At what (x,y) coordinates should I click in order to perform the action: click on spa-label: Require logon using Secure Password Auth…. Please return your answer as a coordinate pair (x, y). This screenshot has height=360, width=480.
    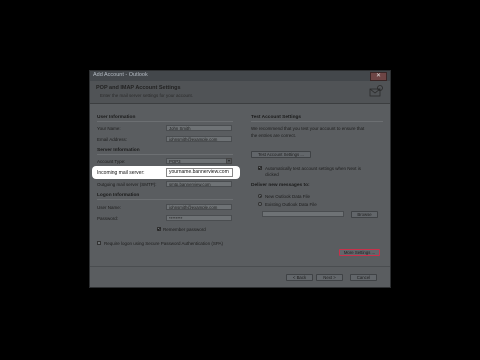
    Looking at the image, I should click on (163, 243).